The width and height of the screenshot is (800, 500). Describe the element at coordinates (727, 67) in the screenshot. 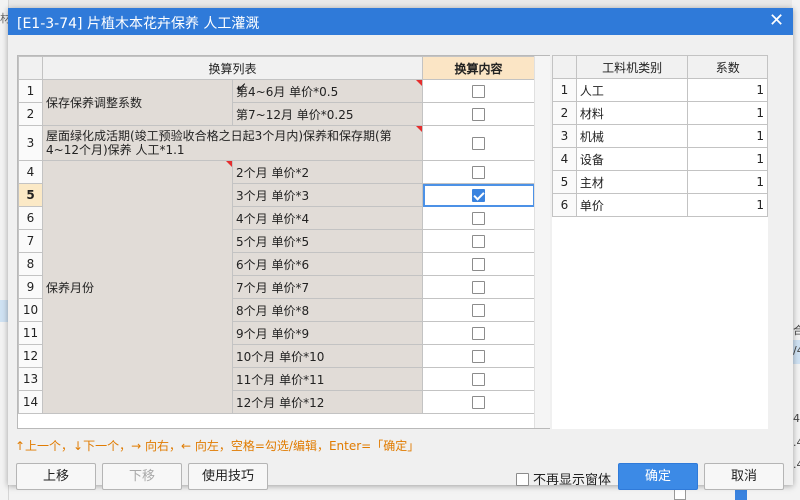

I see `header-coefficient: 系数` at that location.